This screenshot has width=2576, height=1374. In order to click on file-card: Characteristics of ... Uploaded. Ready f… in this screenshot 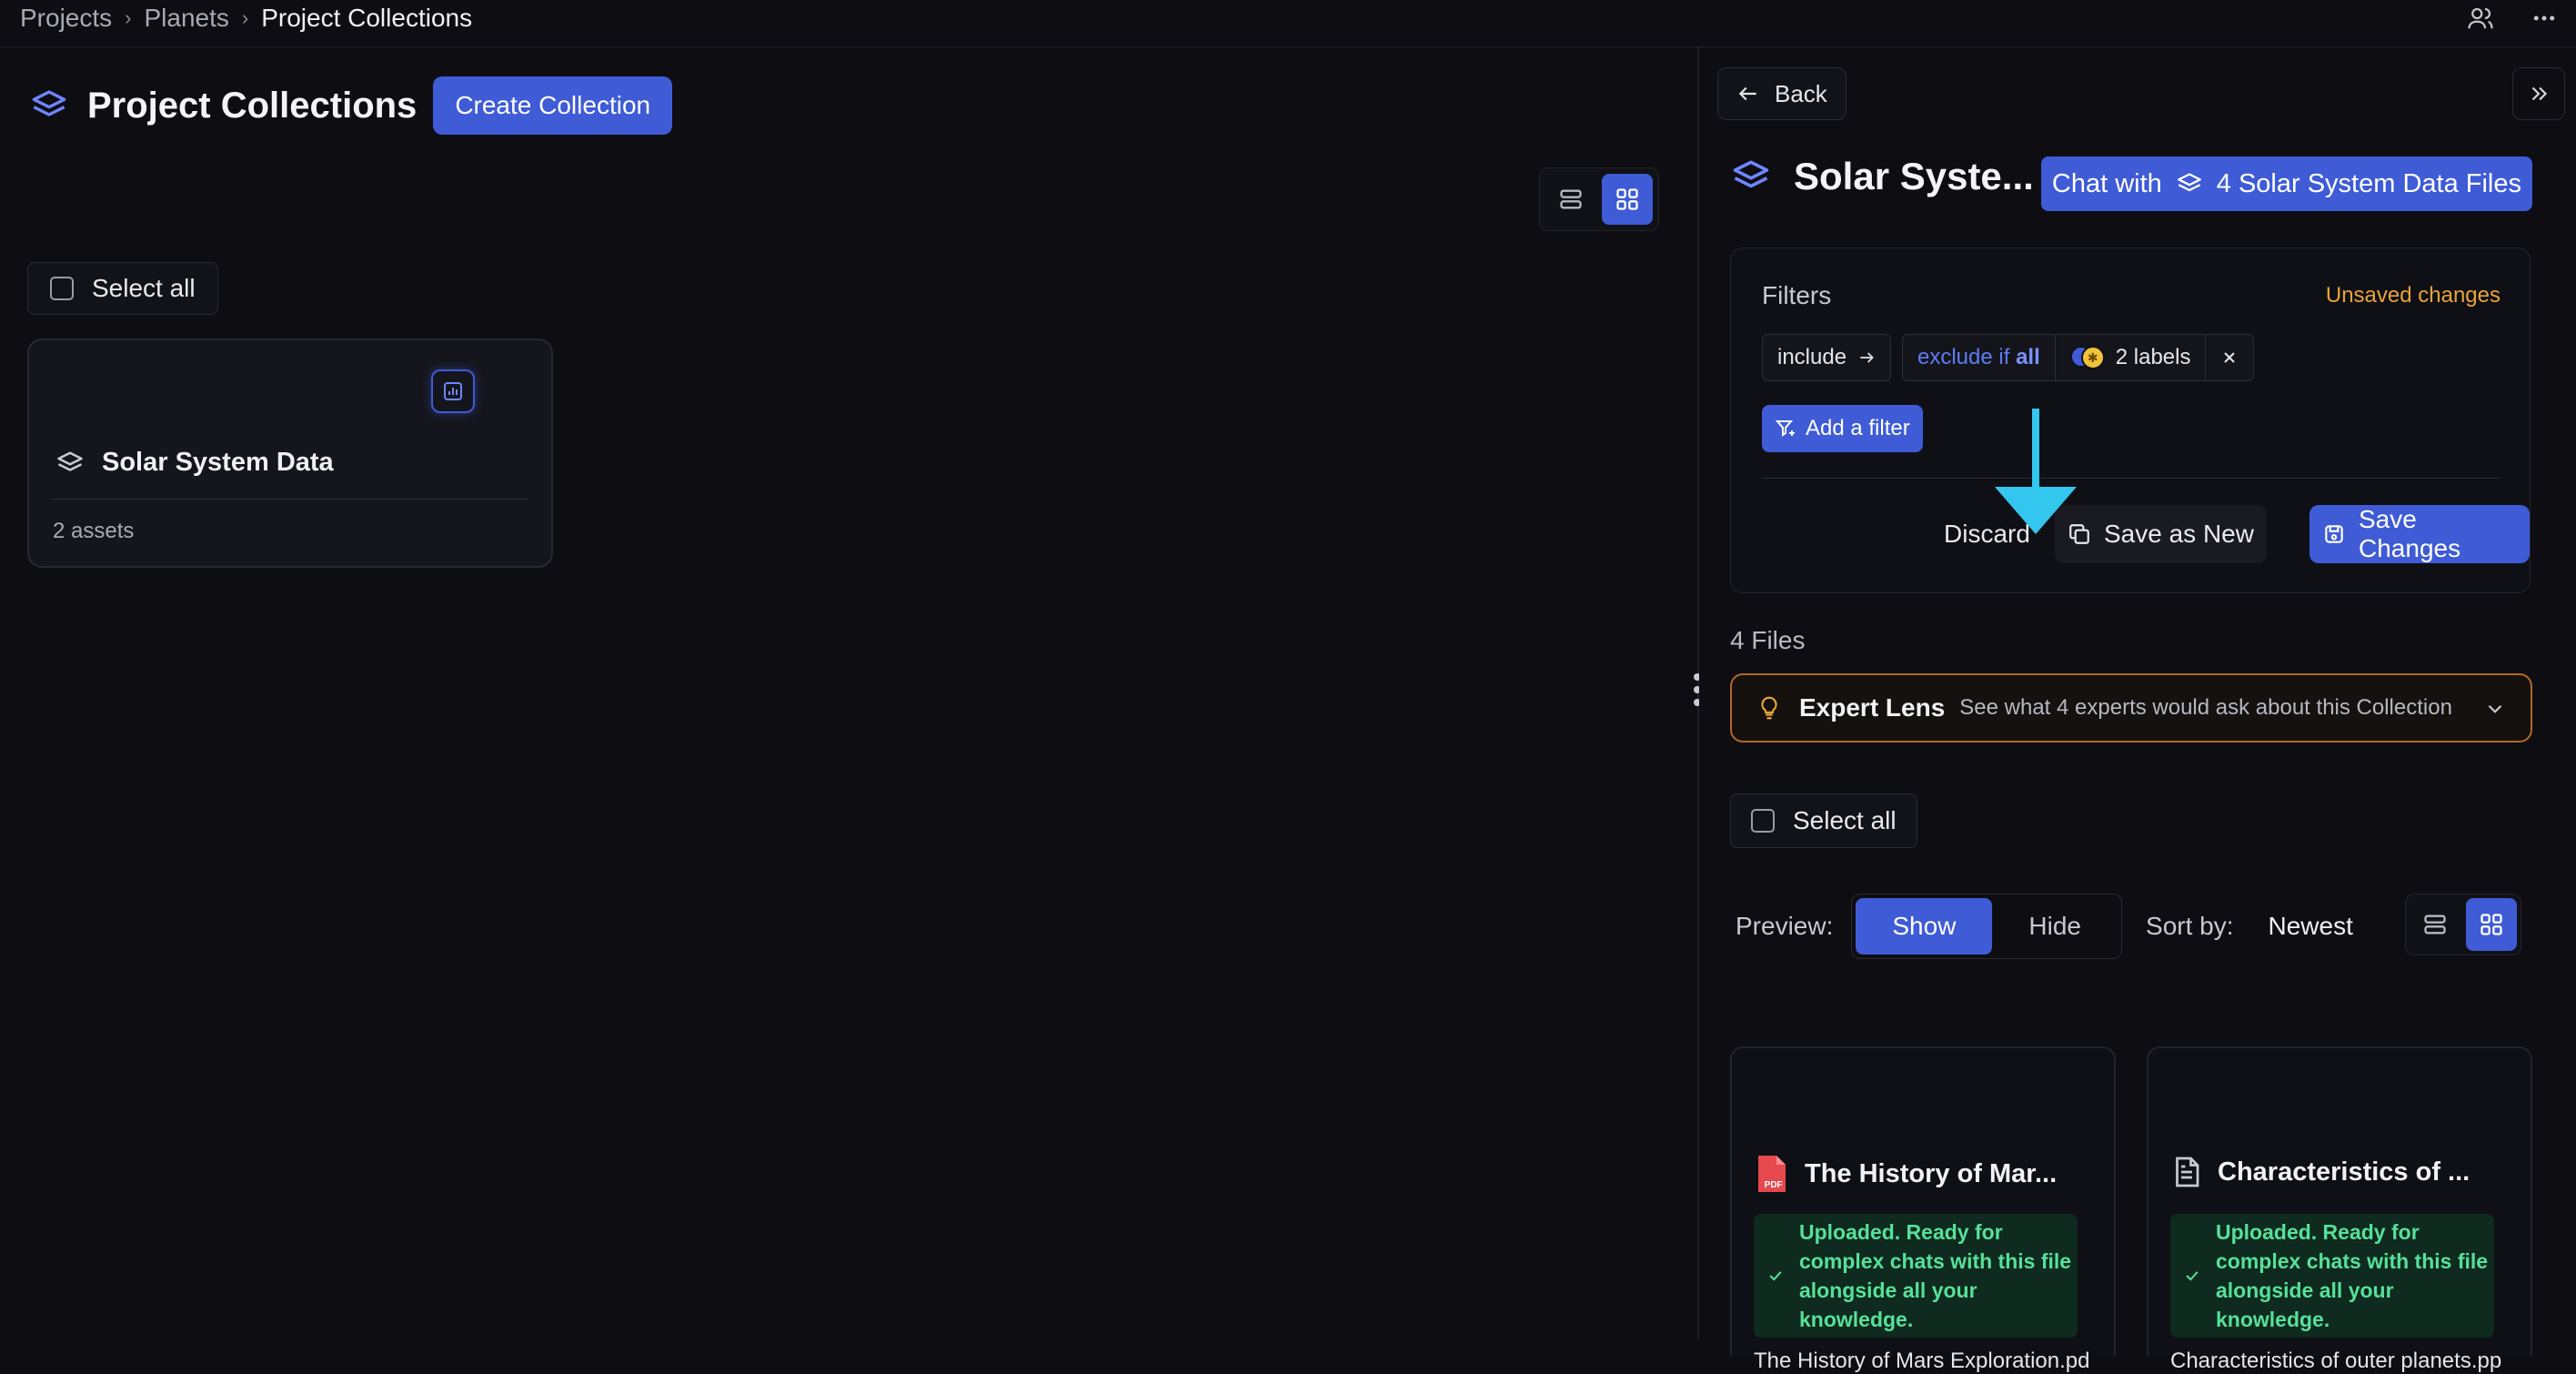, I will do `click(2339, 1210)`.